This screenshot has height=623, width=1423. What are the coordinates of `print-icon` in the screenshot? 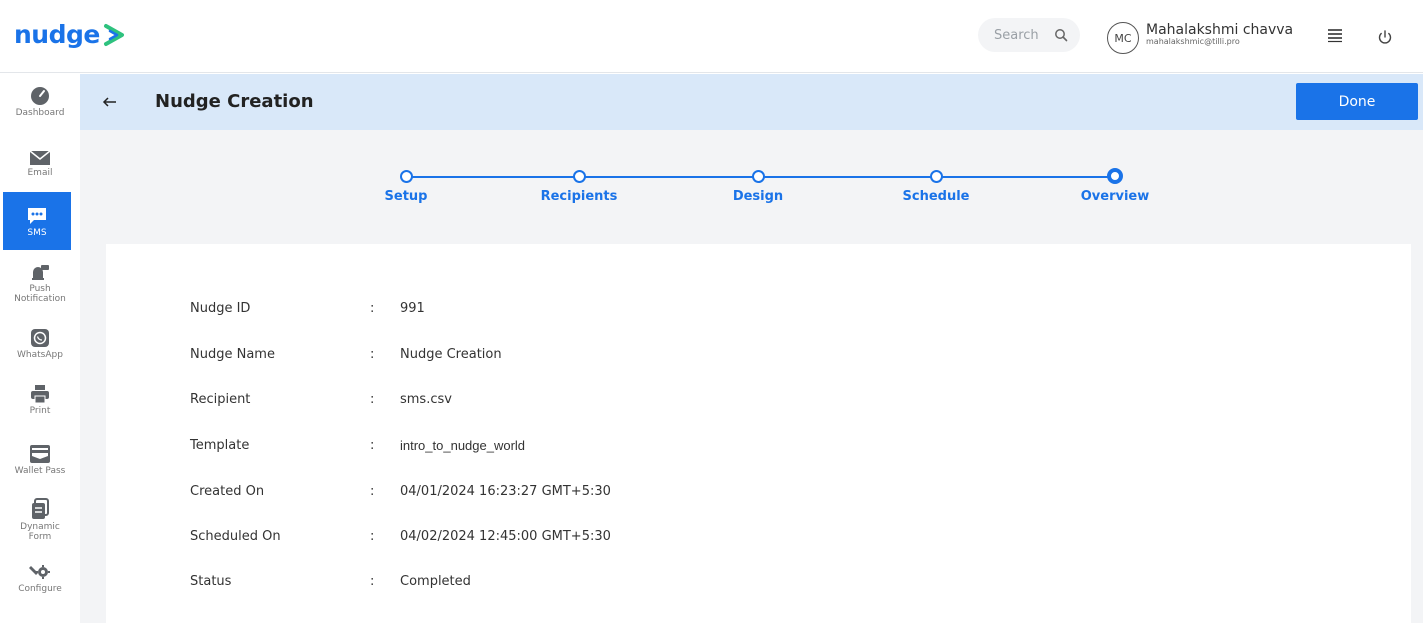 It's located at (40, 394).